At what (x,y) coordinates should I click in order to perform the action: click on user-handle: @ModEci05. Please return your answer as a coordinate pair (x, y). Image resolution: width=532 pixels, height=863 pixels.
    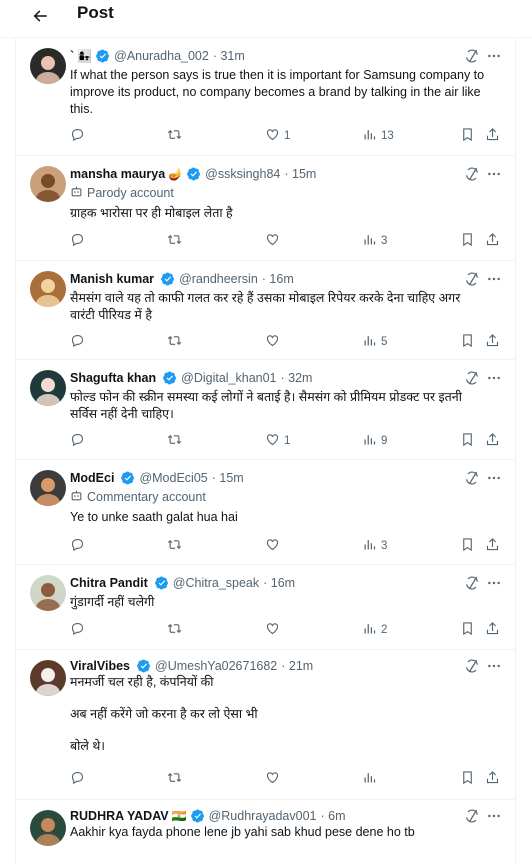
    Looking at the image, I should click on (173, 478).